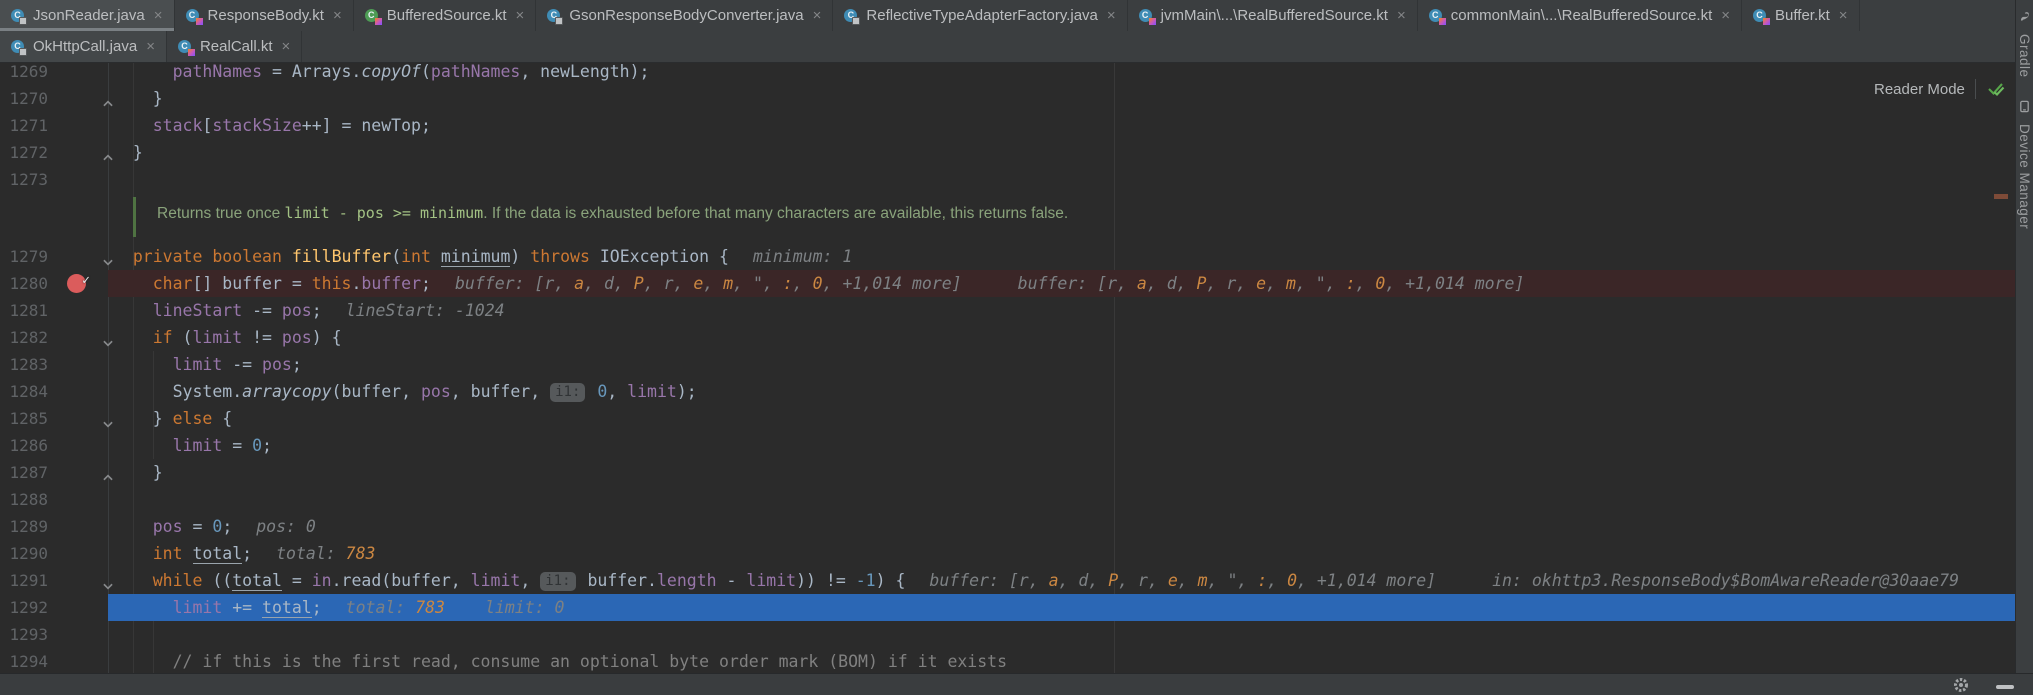 This screenshot has height=695, width=2033. What do you see at coordinates (328, 310) in the screenshot?
I see `code-text: lineStart -= pos; lineStart: -1024` at bounding box center [328, 310].